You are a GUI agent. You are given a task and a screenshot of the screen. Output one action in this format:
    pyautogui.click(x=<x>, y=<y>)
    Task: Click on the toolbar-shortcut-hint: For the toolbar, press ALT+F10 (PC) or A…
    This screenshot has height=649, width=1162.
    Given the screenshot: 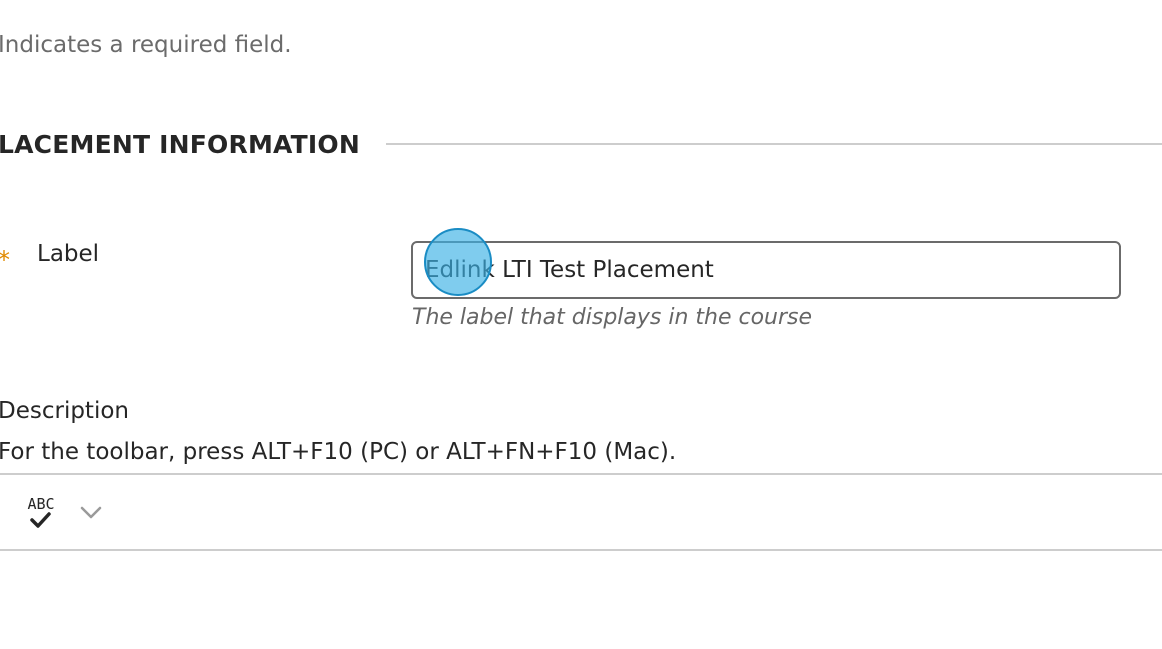 What is the action you would take?
    pyautogui.click(x=338, y=452)
    